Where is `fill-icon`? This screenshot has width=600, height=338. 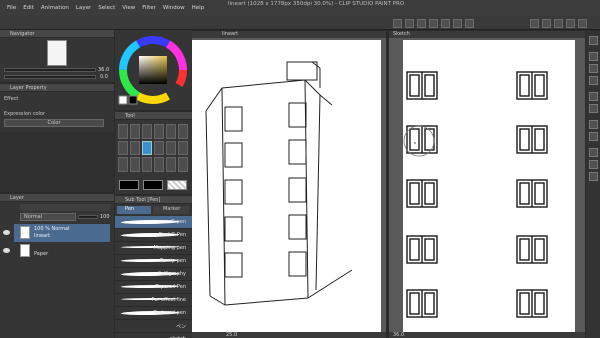
fill-icon is located at coordinates (135, 164).